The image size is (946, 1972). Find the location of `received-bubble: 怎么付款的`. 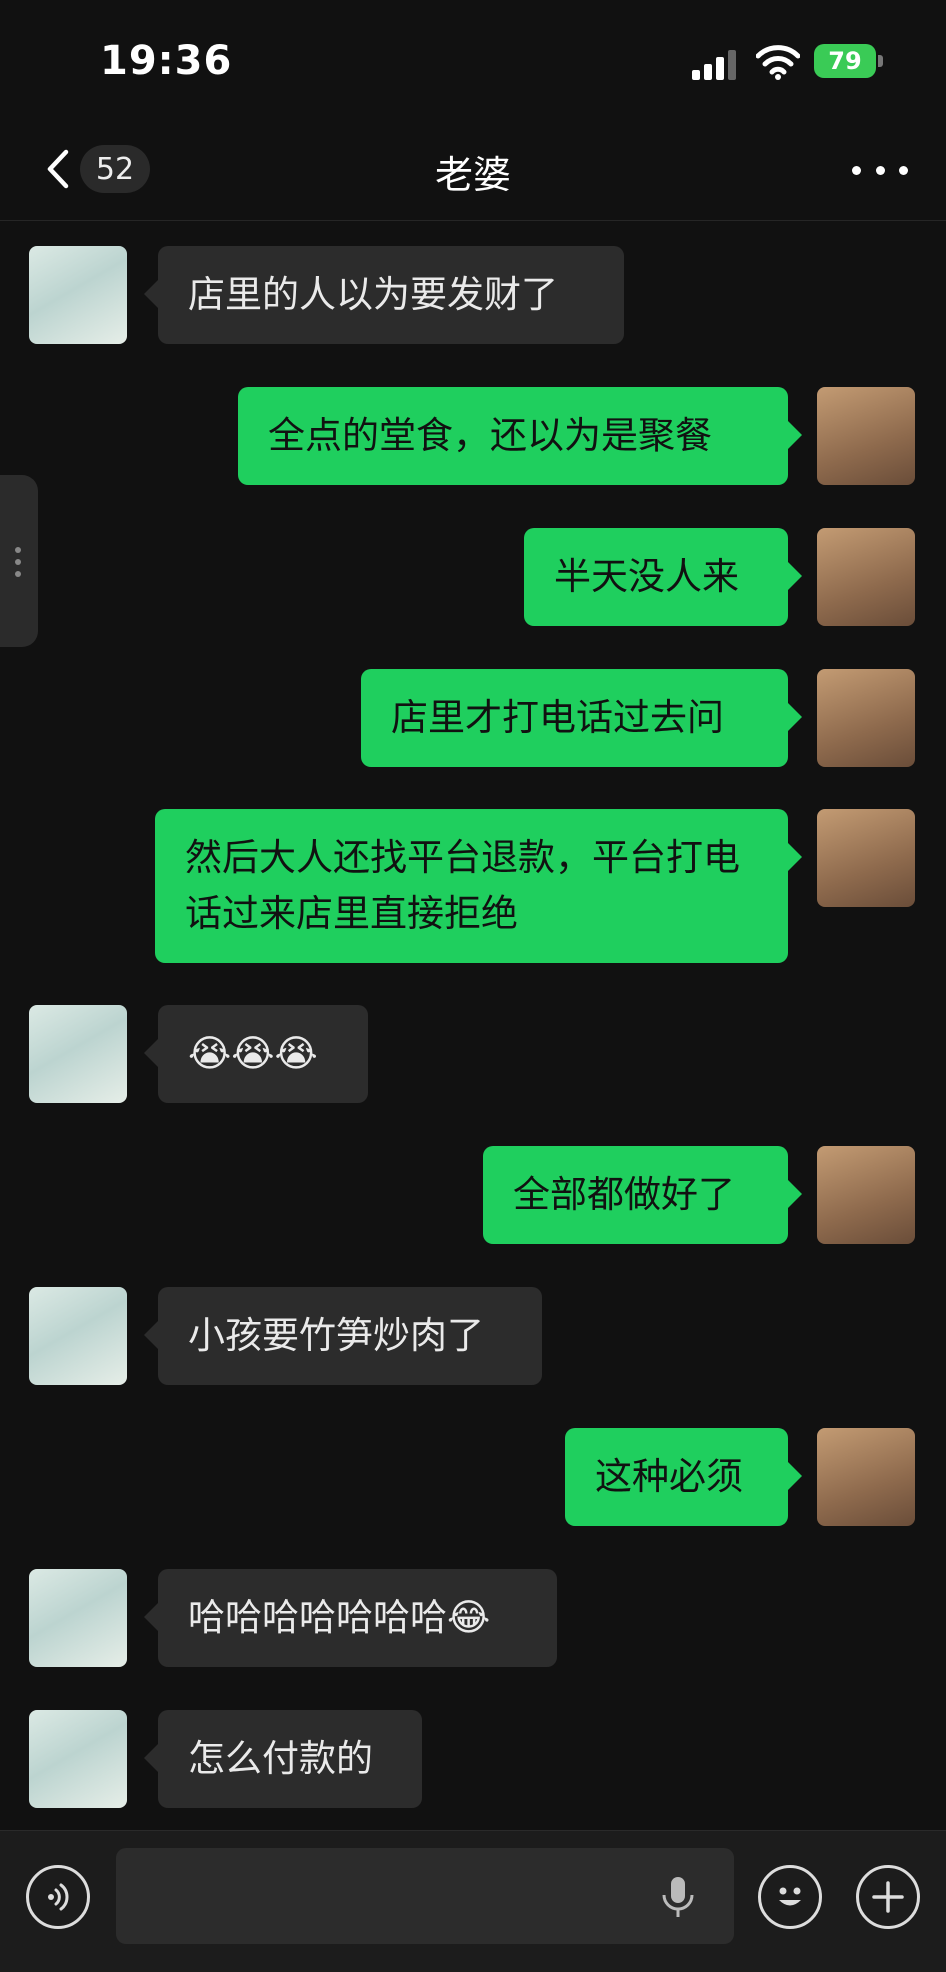

received-bubble: 怎么付款的 is located at coordinates (283, 1759).